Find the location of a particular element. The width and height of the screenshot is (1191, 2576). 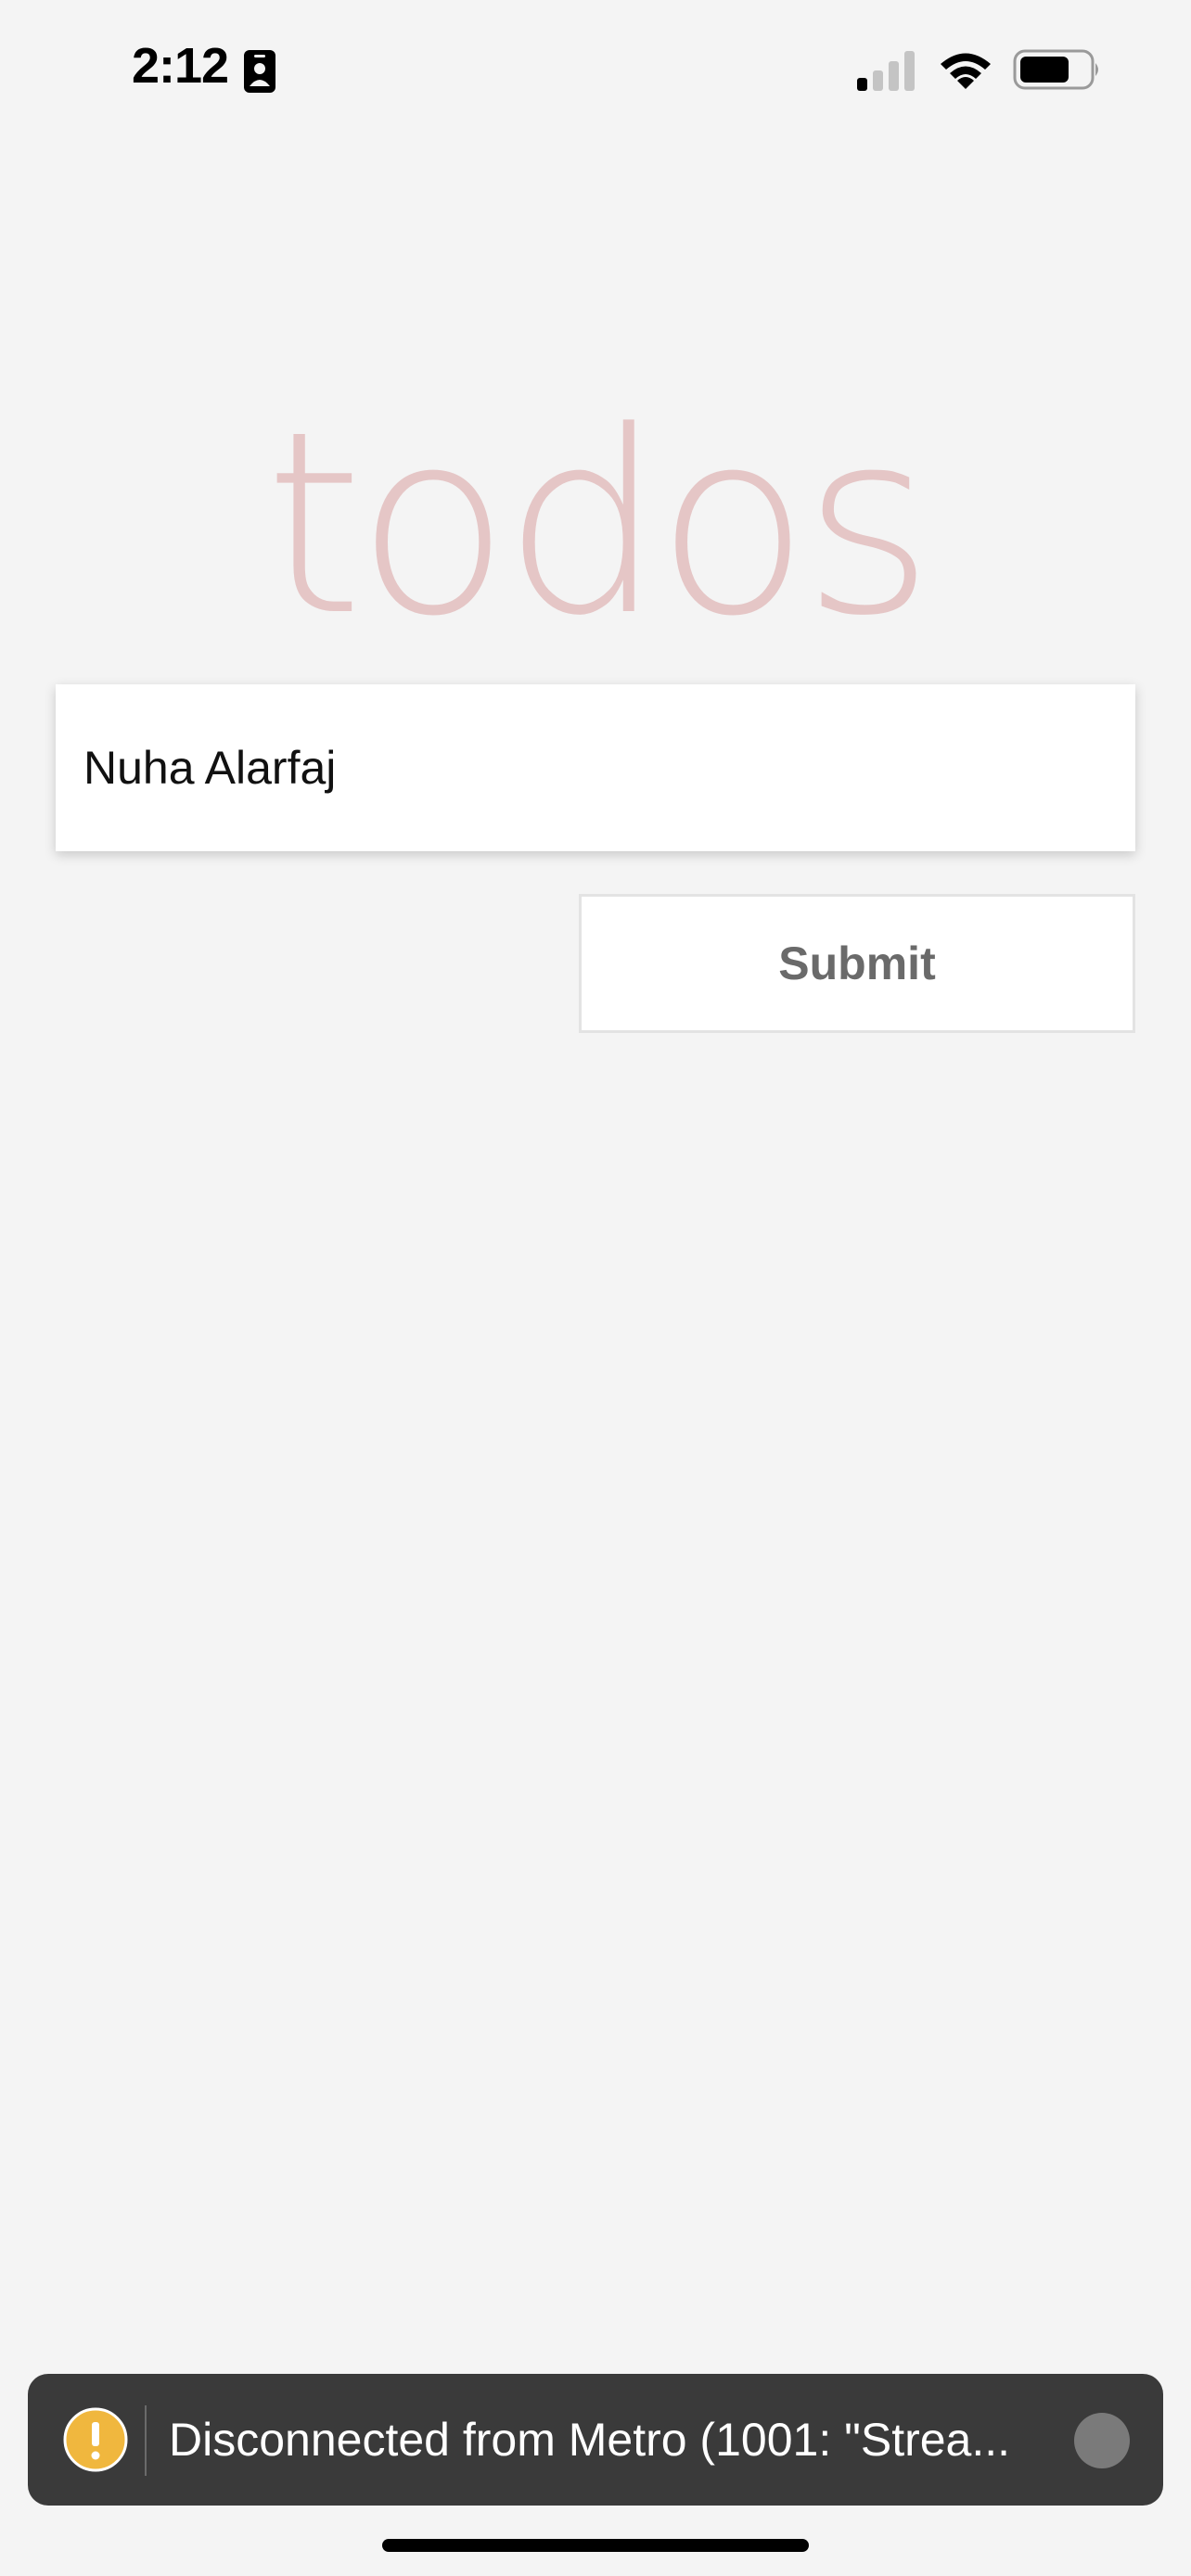

toast-divider is located at coordinates (146, 2440).